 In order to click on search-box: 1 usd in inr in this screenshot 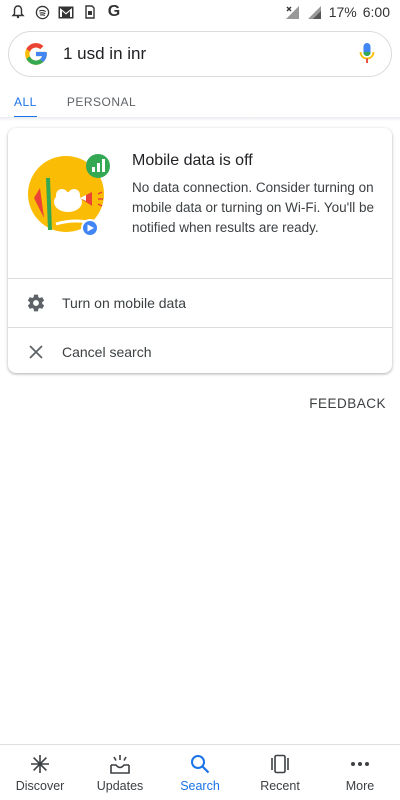, I will do `click(200, 54)`.